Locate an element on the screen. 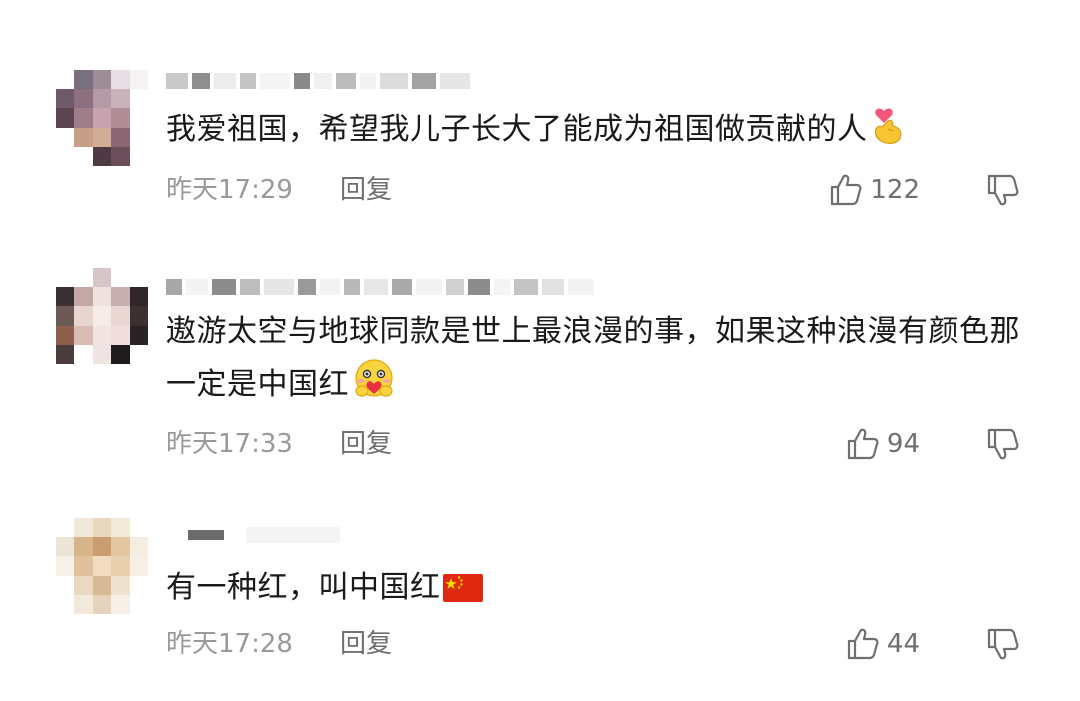 Image resolution: width=1080 pixels, height=701 pixels. like-count: 44 is located at coordinates (903, 644).